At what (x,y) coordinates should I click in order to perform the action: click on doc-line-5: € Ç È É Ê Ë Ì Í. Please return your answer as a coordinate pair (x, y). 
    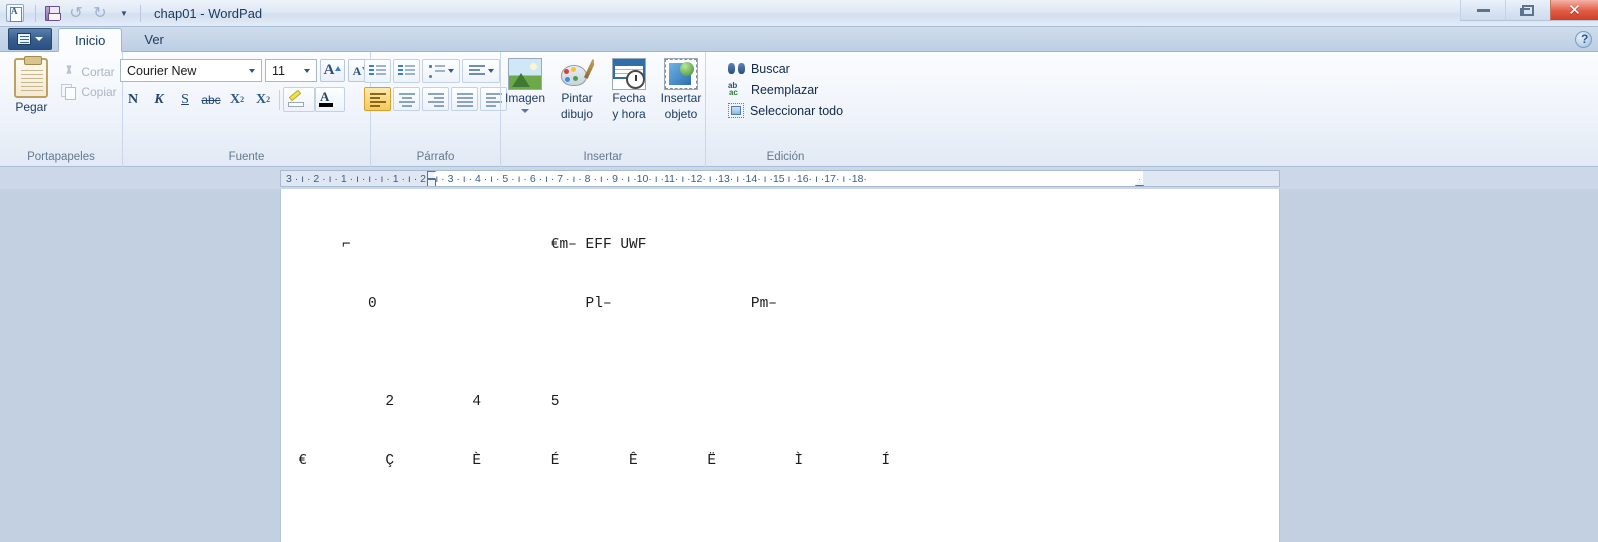
    Looking at the image, I should click on (586, 460).